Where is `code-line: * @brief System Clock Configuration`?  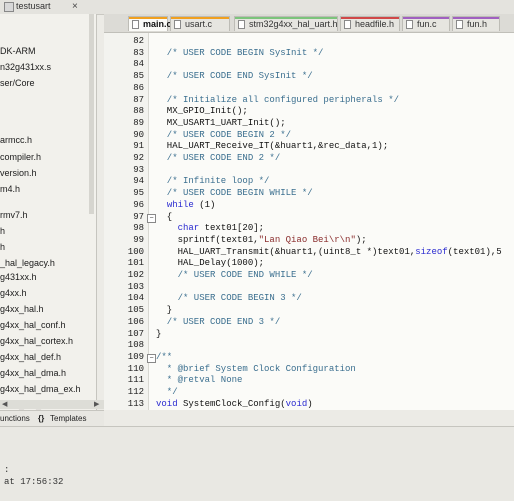
code-line: * @brief System Clock Configuration is located at coordinates (256, 370).